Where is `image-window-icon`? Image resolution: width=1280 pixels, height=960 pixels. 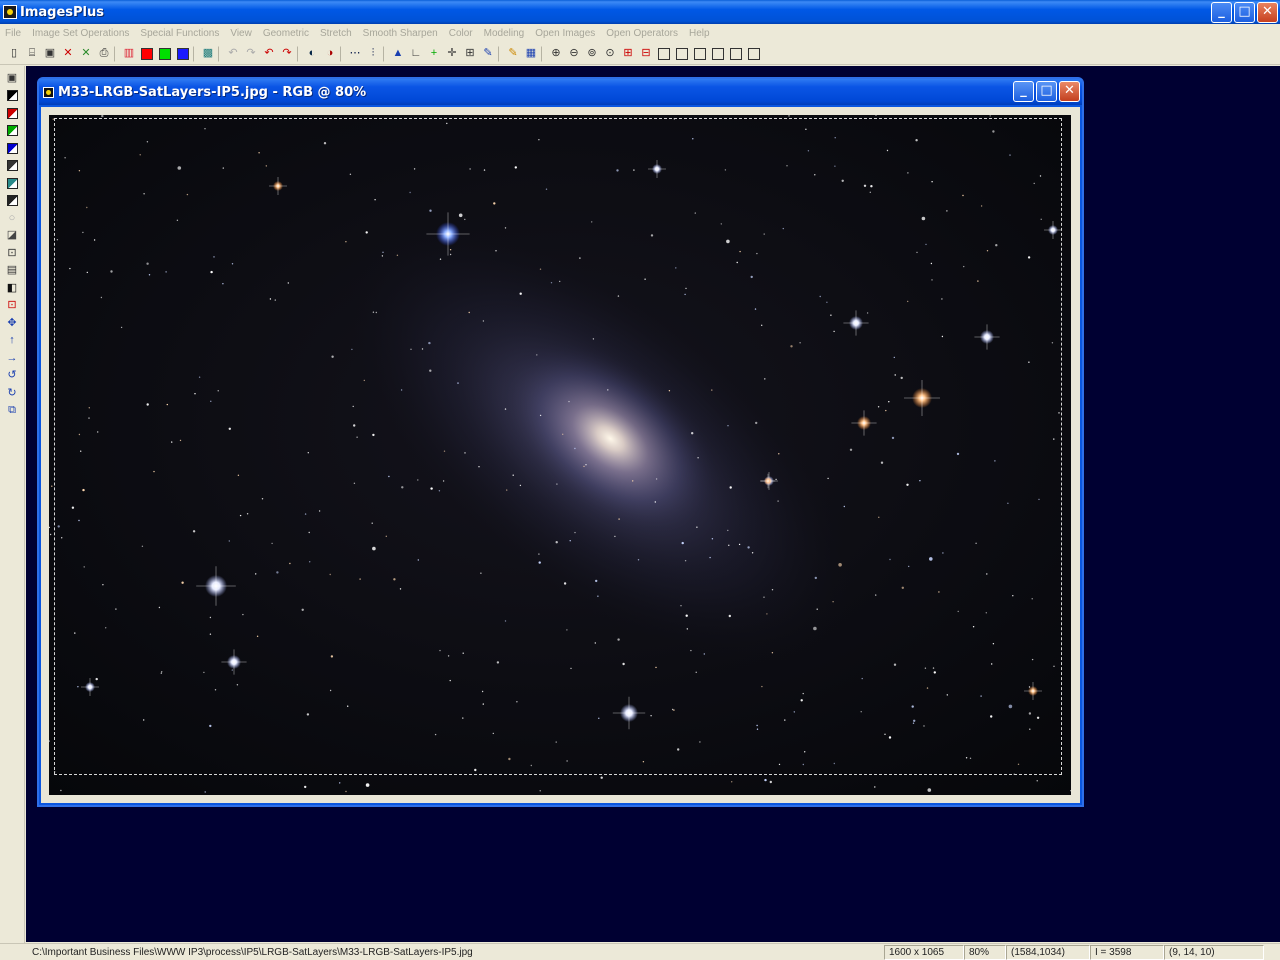 image-window-icon is located at coordinates (48, 92).